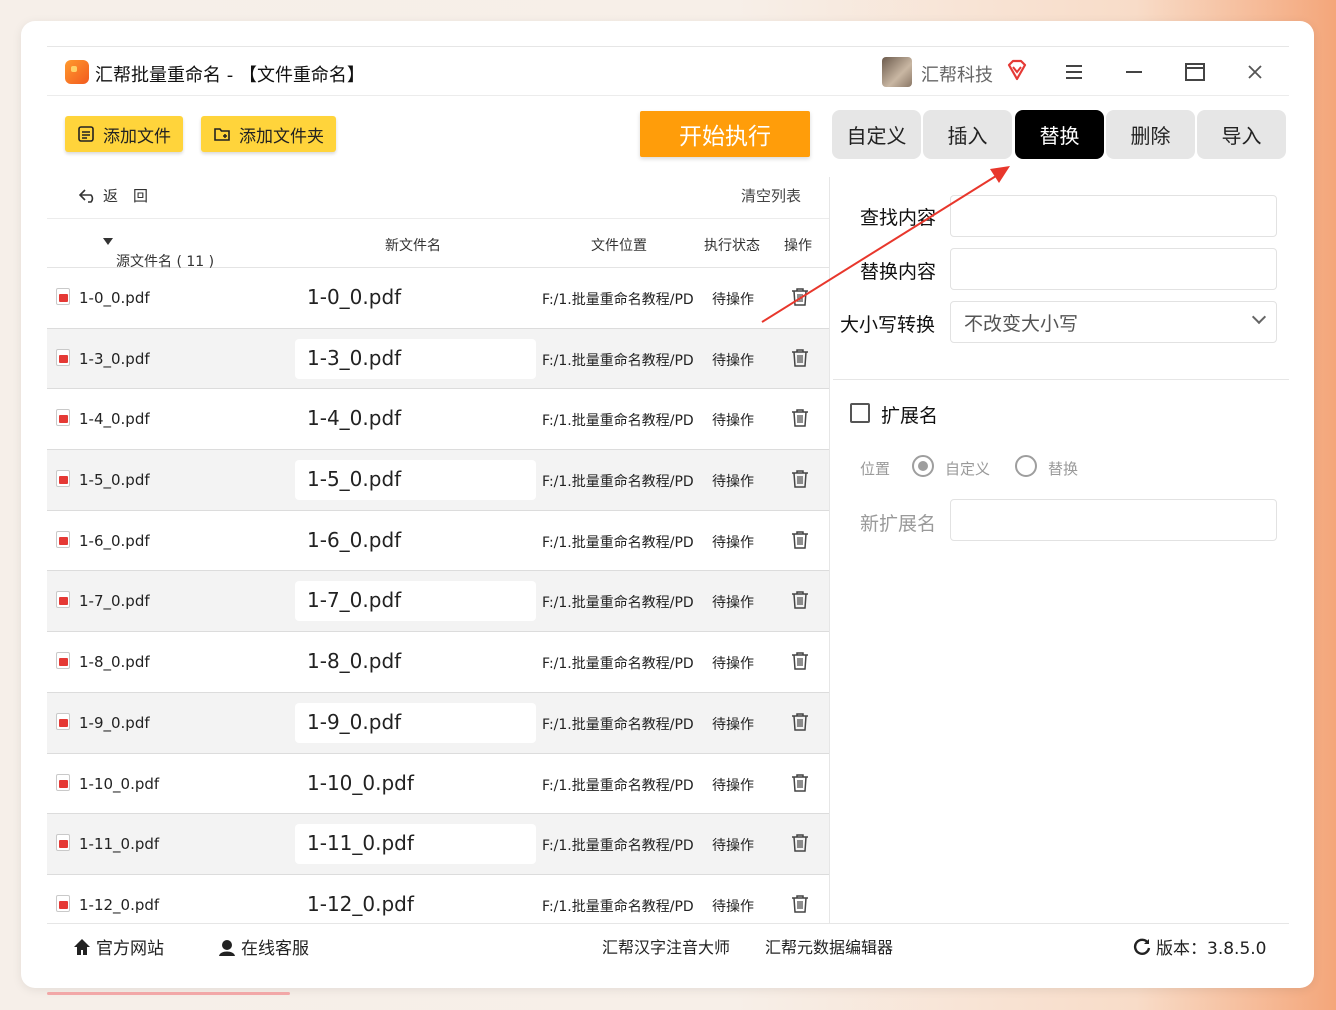 The image size is (1336, 1010). Describe the element at coordinates (923, 466) in the screenshot. I see `position-custom-radio` at that location.